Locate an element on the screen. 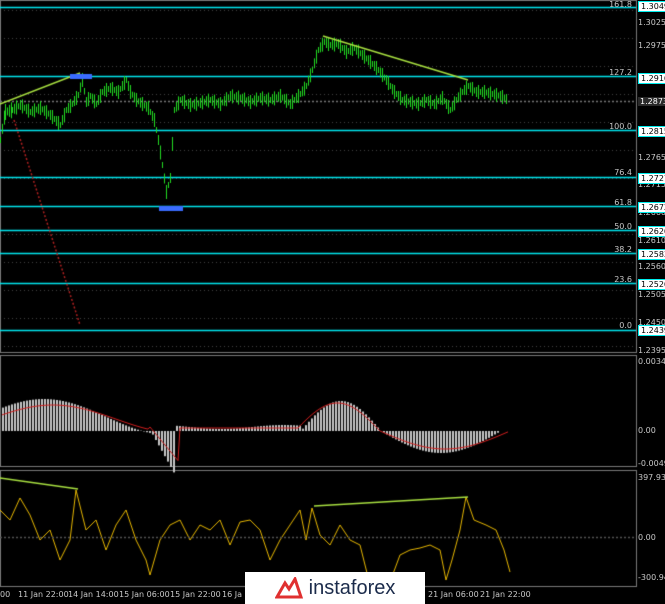 This screenshot has height=604, width=665. fib-ratio-label: 76.4 is located at coordinates (623, 172).